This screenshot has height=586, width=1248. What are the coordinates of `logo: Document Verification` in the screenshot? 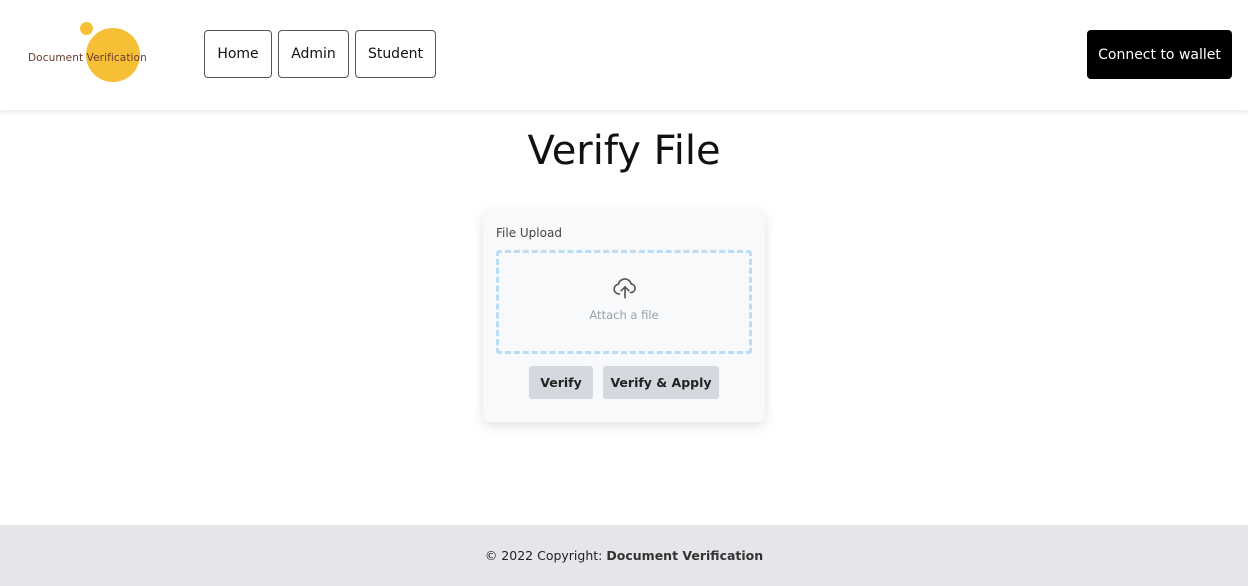 It's located at (101, 53).